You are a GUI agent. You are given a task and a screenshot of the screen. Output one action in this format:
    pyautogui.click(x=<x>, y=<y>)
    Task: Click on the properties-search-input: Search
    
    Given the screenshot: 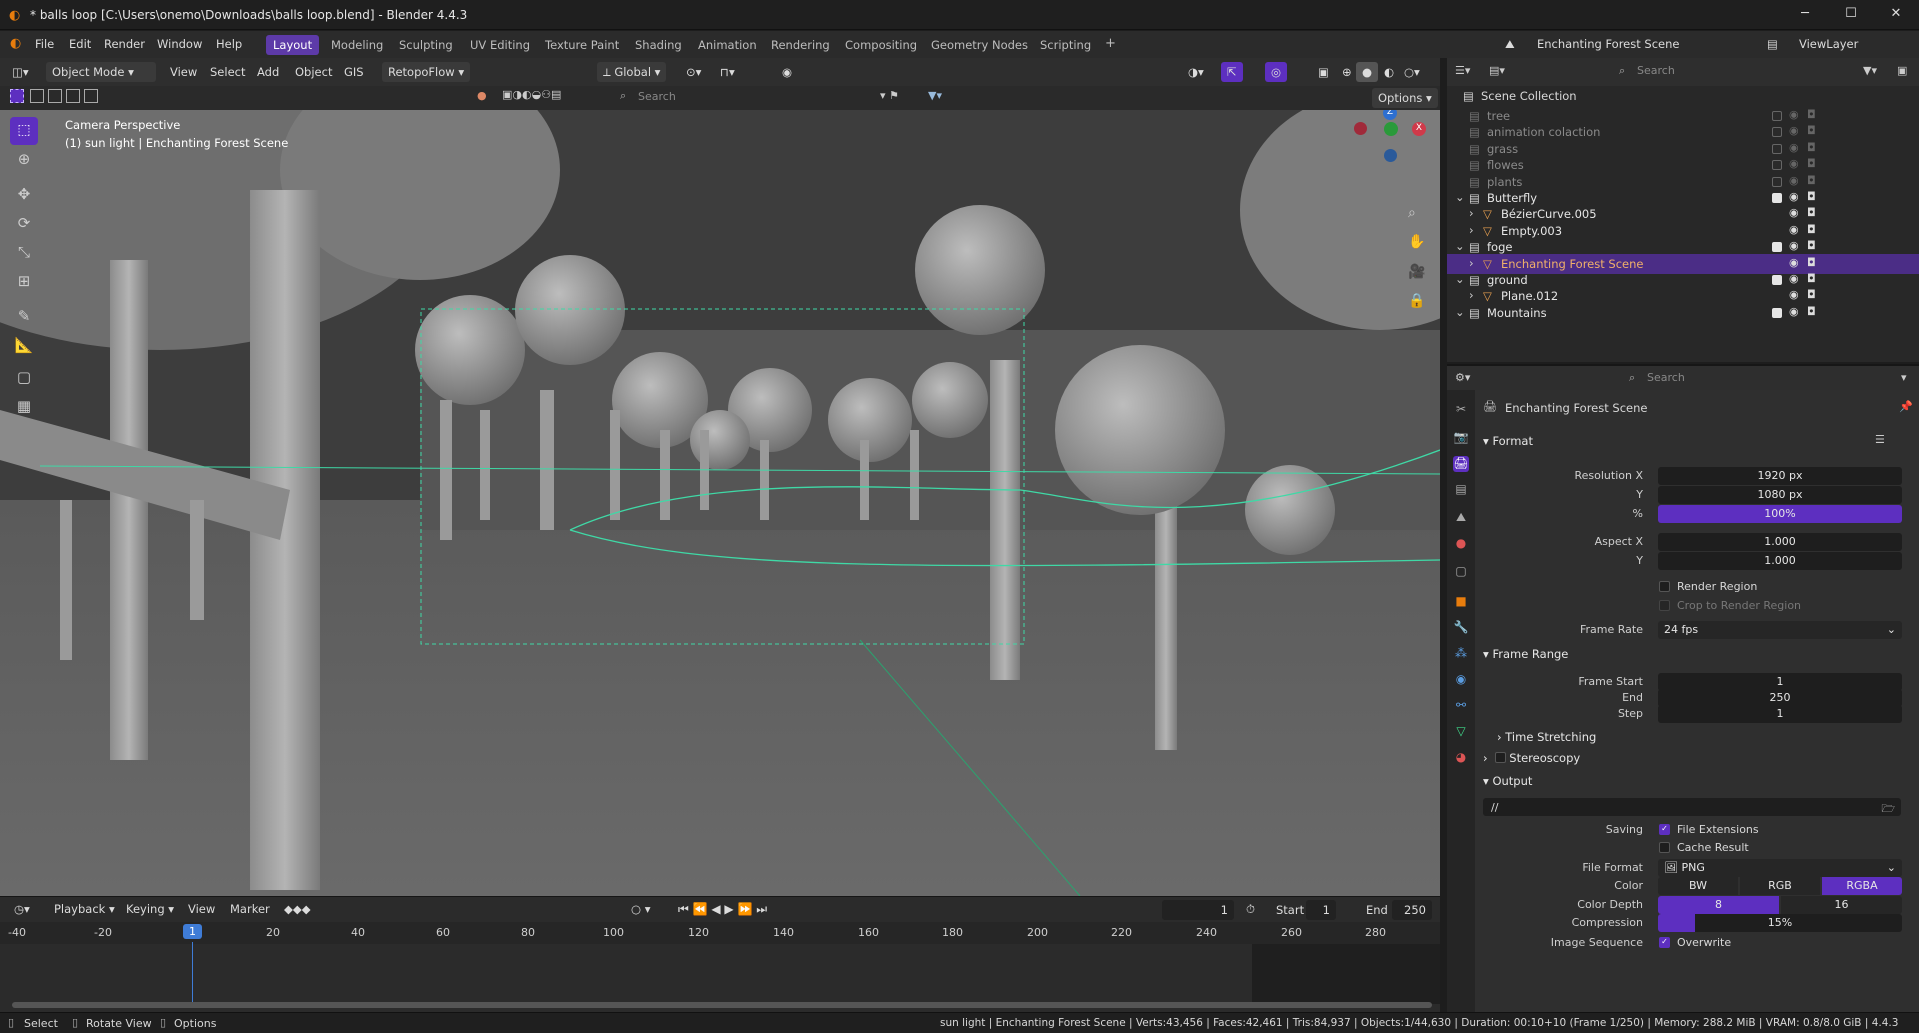 What is the action you would take?
    pyautogui.click(x=1707, y=377)
    